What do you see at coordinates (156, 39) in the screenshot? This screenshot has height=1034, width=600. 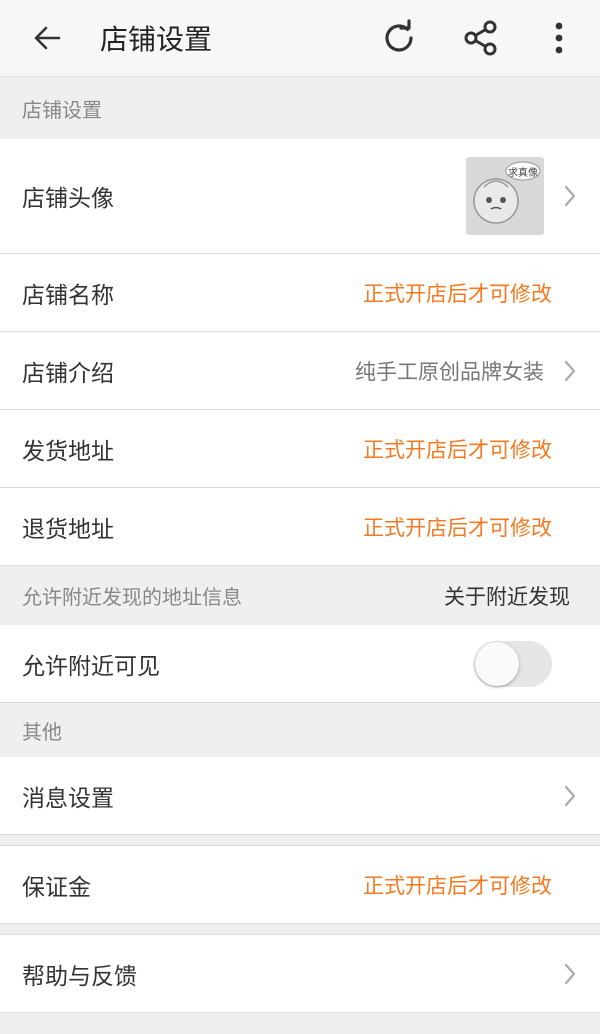 I see `page-title: 店铺设置` at bounding box center [156, 39].